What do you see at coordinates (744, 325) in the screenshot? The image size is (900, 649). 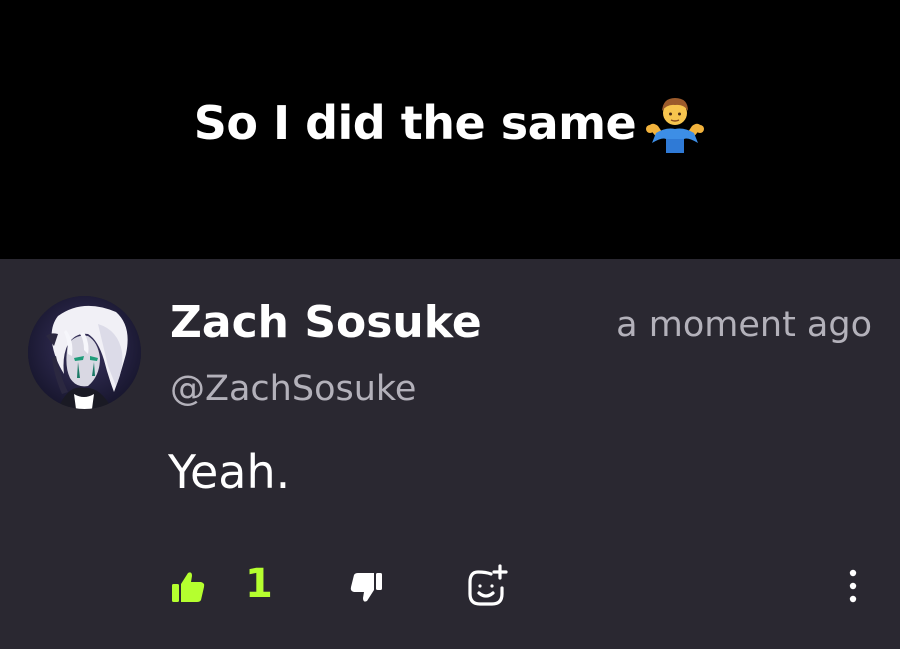 I see `comment-timestamp: a moment ago` at bounding box center [744, 325].